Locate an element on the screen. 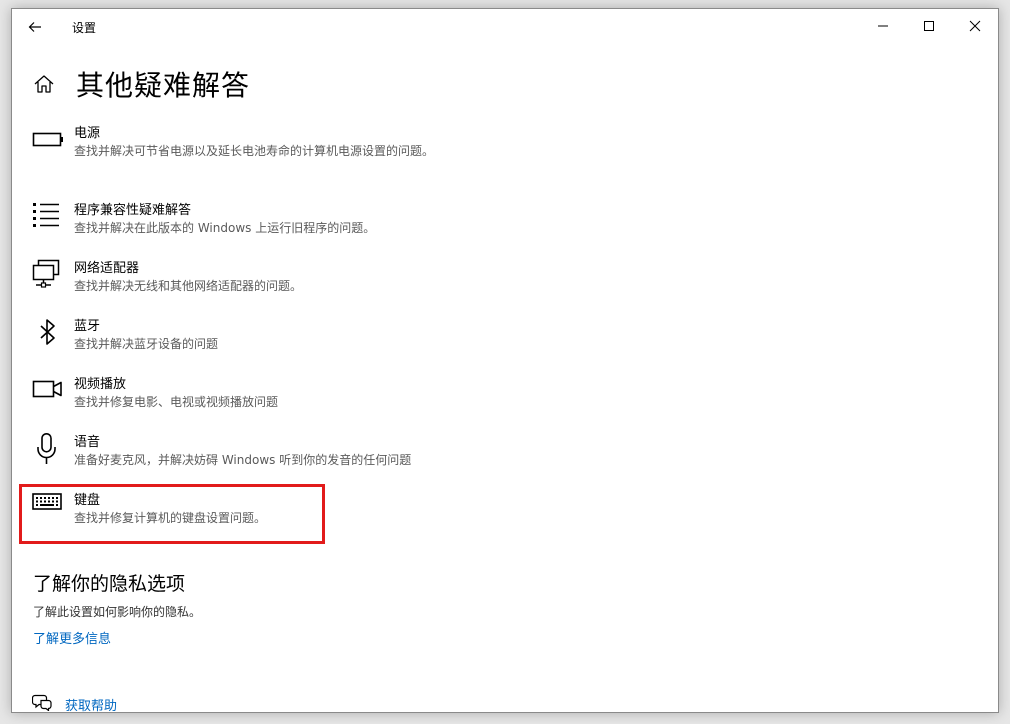 The width and height of the screenshot is (1010, 724). home-button is located at coordinates (44, 84).